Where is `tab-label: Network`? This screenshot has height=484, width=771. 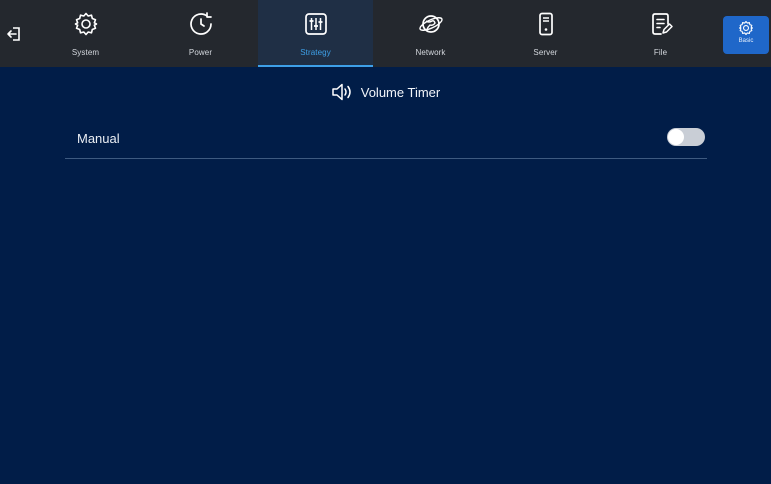 tab-label: Network is located at coordinates (430, 52).